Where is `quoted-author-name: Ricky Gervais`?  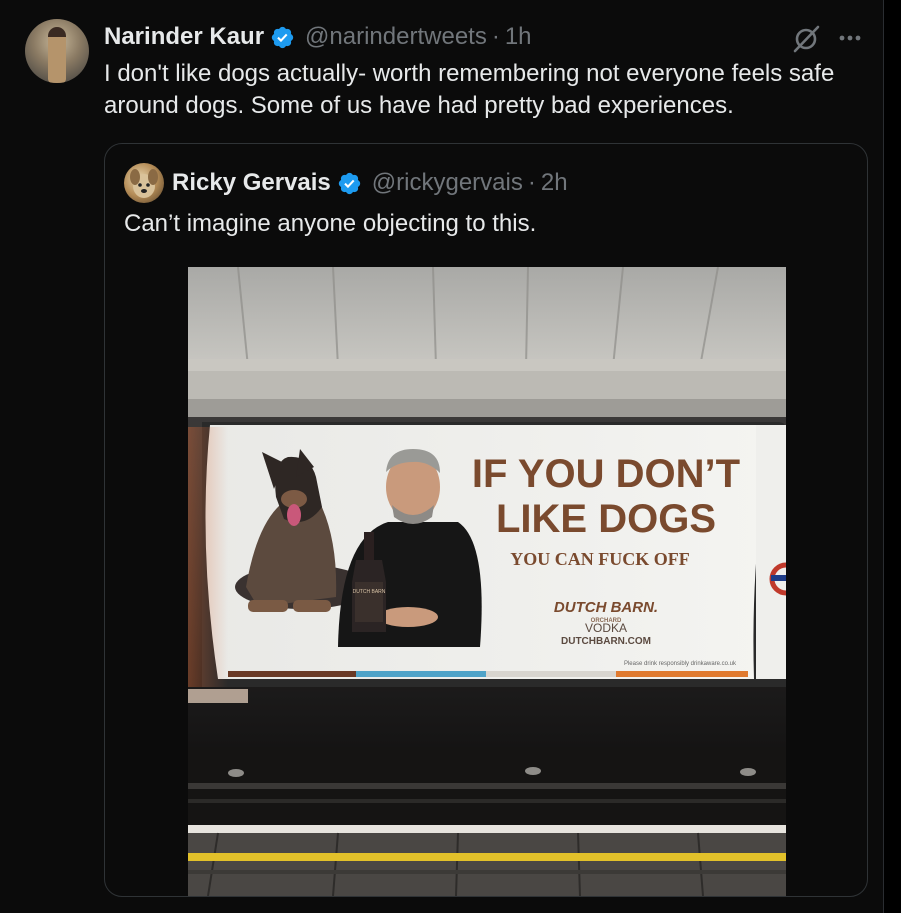
quoted-author-name: Ricky Gervais is located at coordinates (251, 183).